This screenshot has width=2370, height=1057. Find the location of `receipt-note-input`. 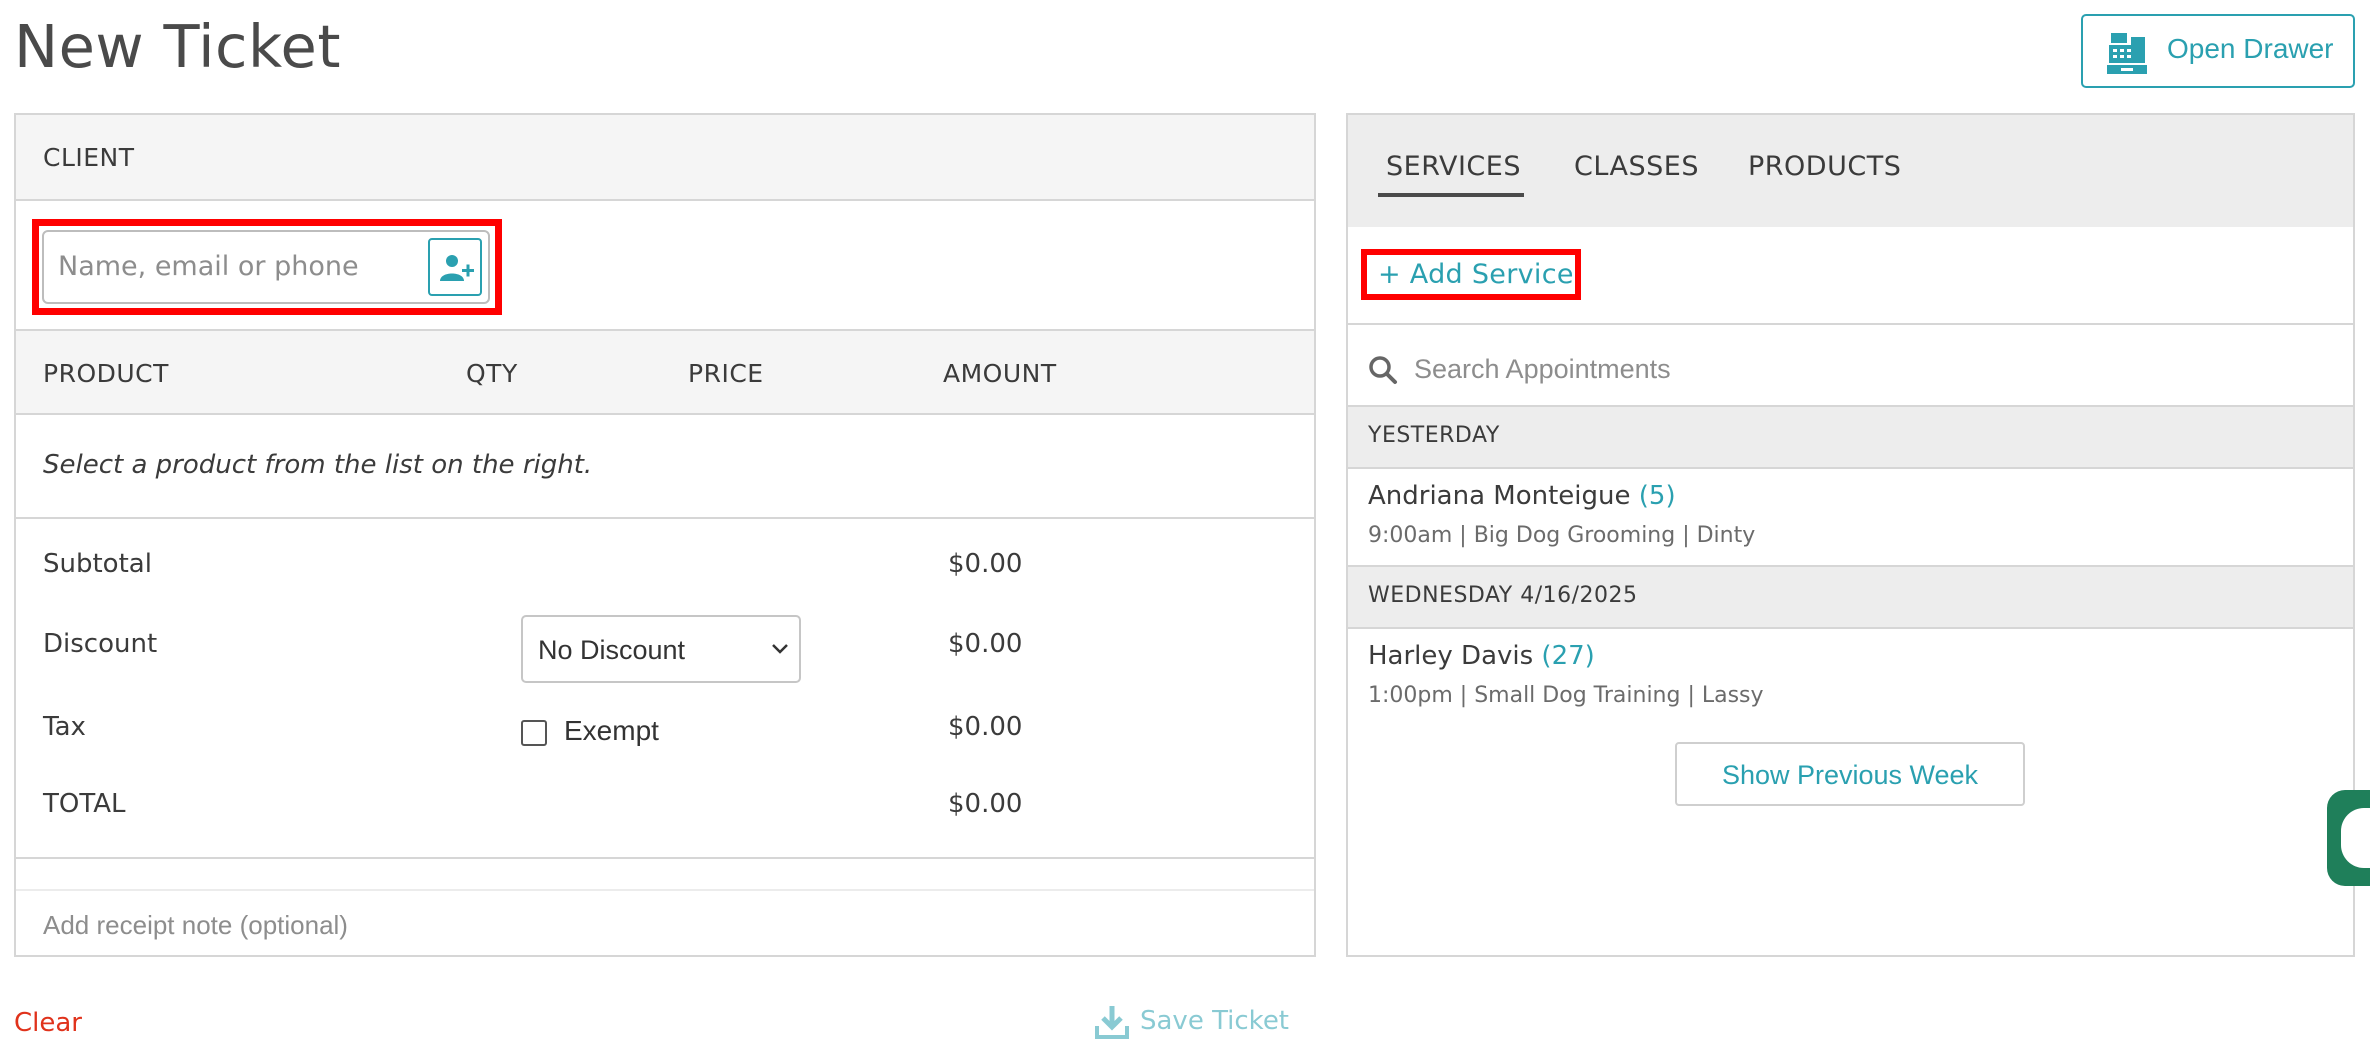

receipt-note-input is located at coordinates (643, 925).